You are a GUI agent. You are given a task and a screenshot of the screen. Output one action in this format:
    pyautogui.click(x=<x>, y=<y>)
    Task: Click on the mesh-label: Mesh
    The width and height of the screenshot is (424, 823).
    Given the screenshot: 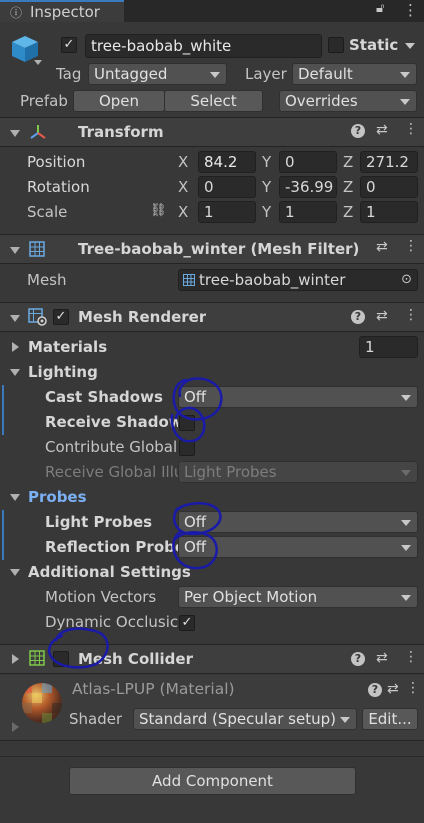 What is the action you would take?
    pyautogui.click(x=47, y=280)
    